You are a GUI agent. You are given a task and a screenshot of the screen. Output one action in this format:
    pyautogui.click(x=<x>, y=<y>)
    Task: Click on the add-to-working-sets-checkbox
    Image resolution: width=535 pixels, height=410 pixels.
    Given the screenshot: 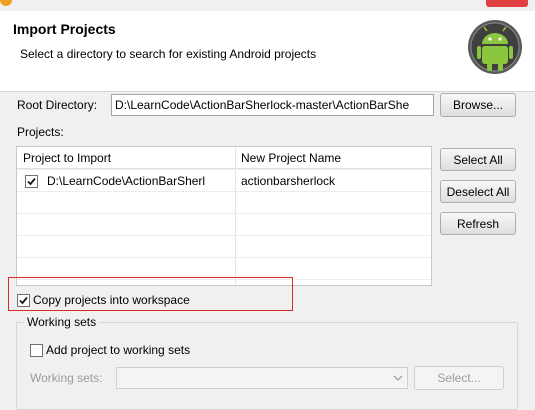 What is the action you would take?
    pyautogui.click(x=36, y=350)
    